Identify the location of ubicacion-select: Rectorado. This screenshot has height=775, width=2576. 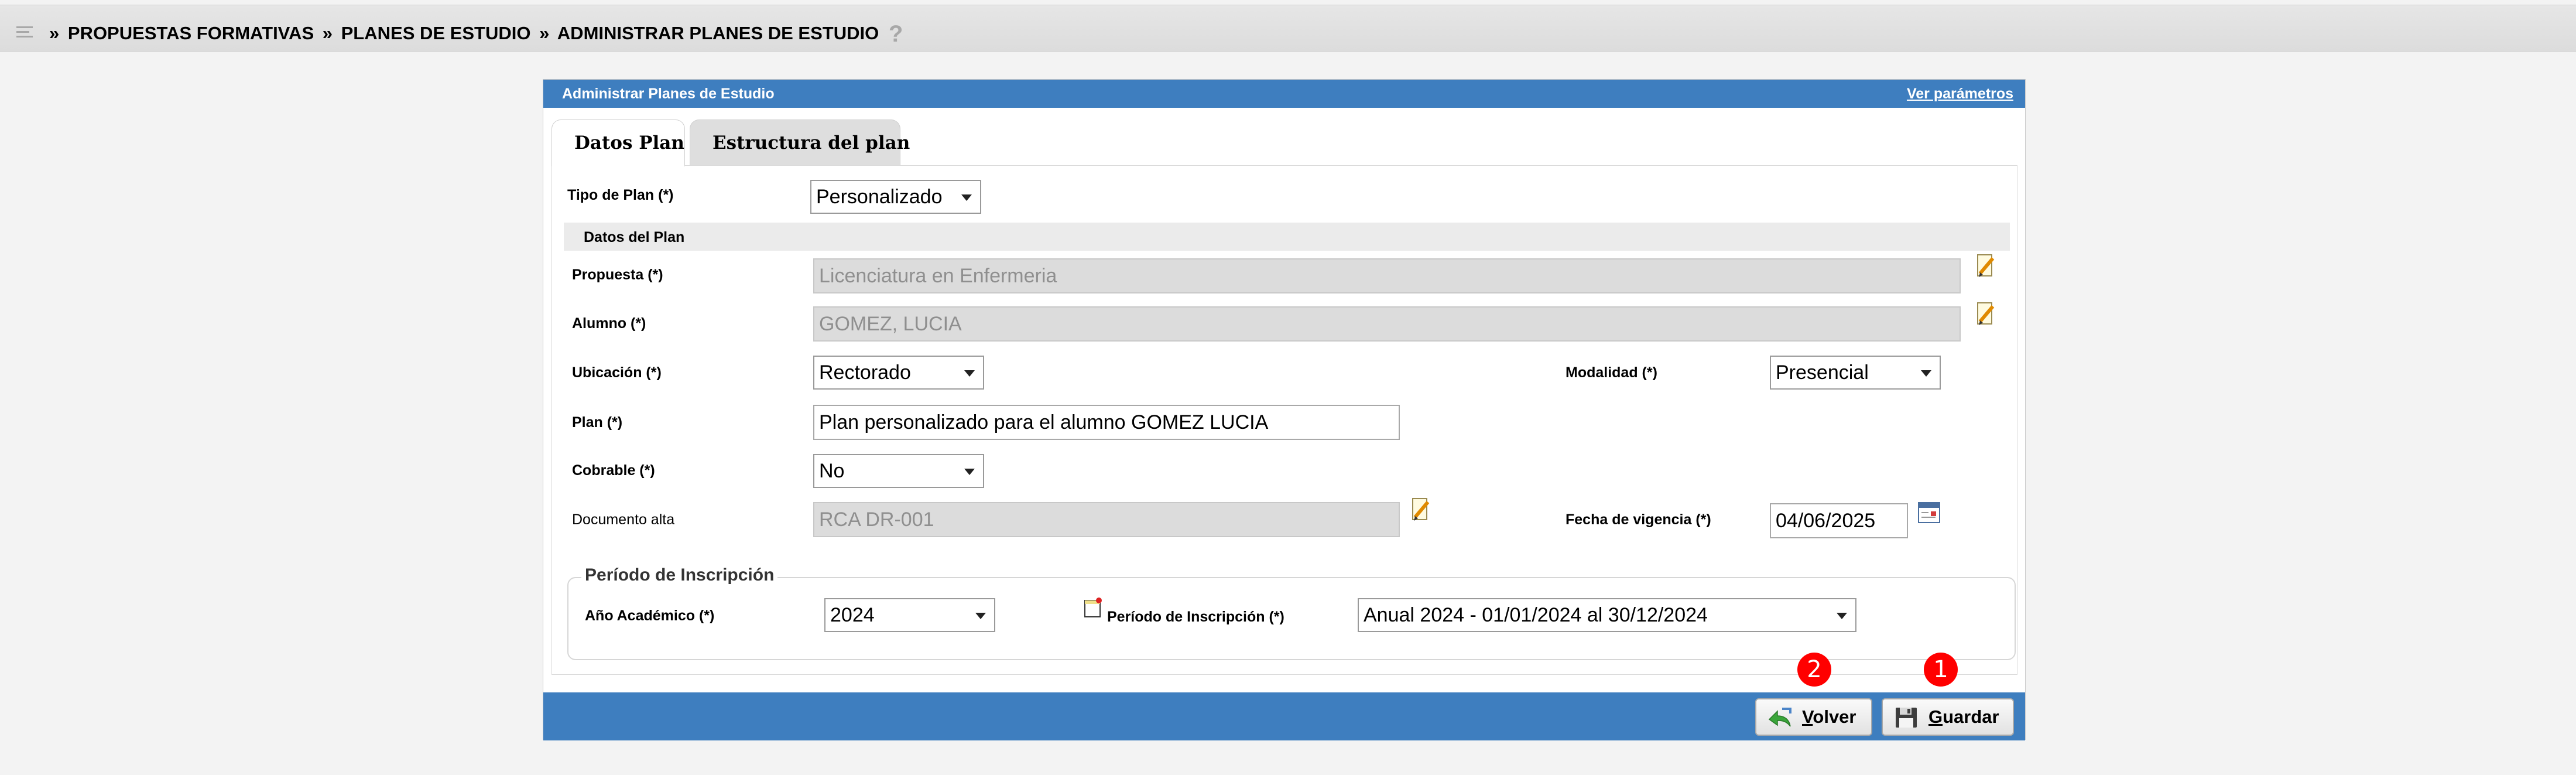
(898, 373).